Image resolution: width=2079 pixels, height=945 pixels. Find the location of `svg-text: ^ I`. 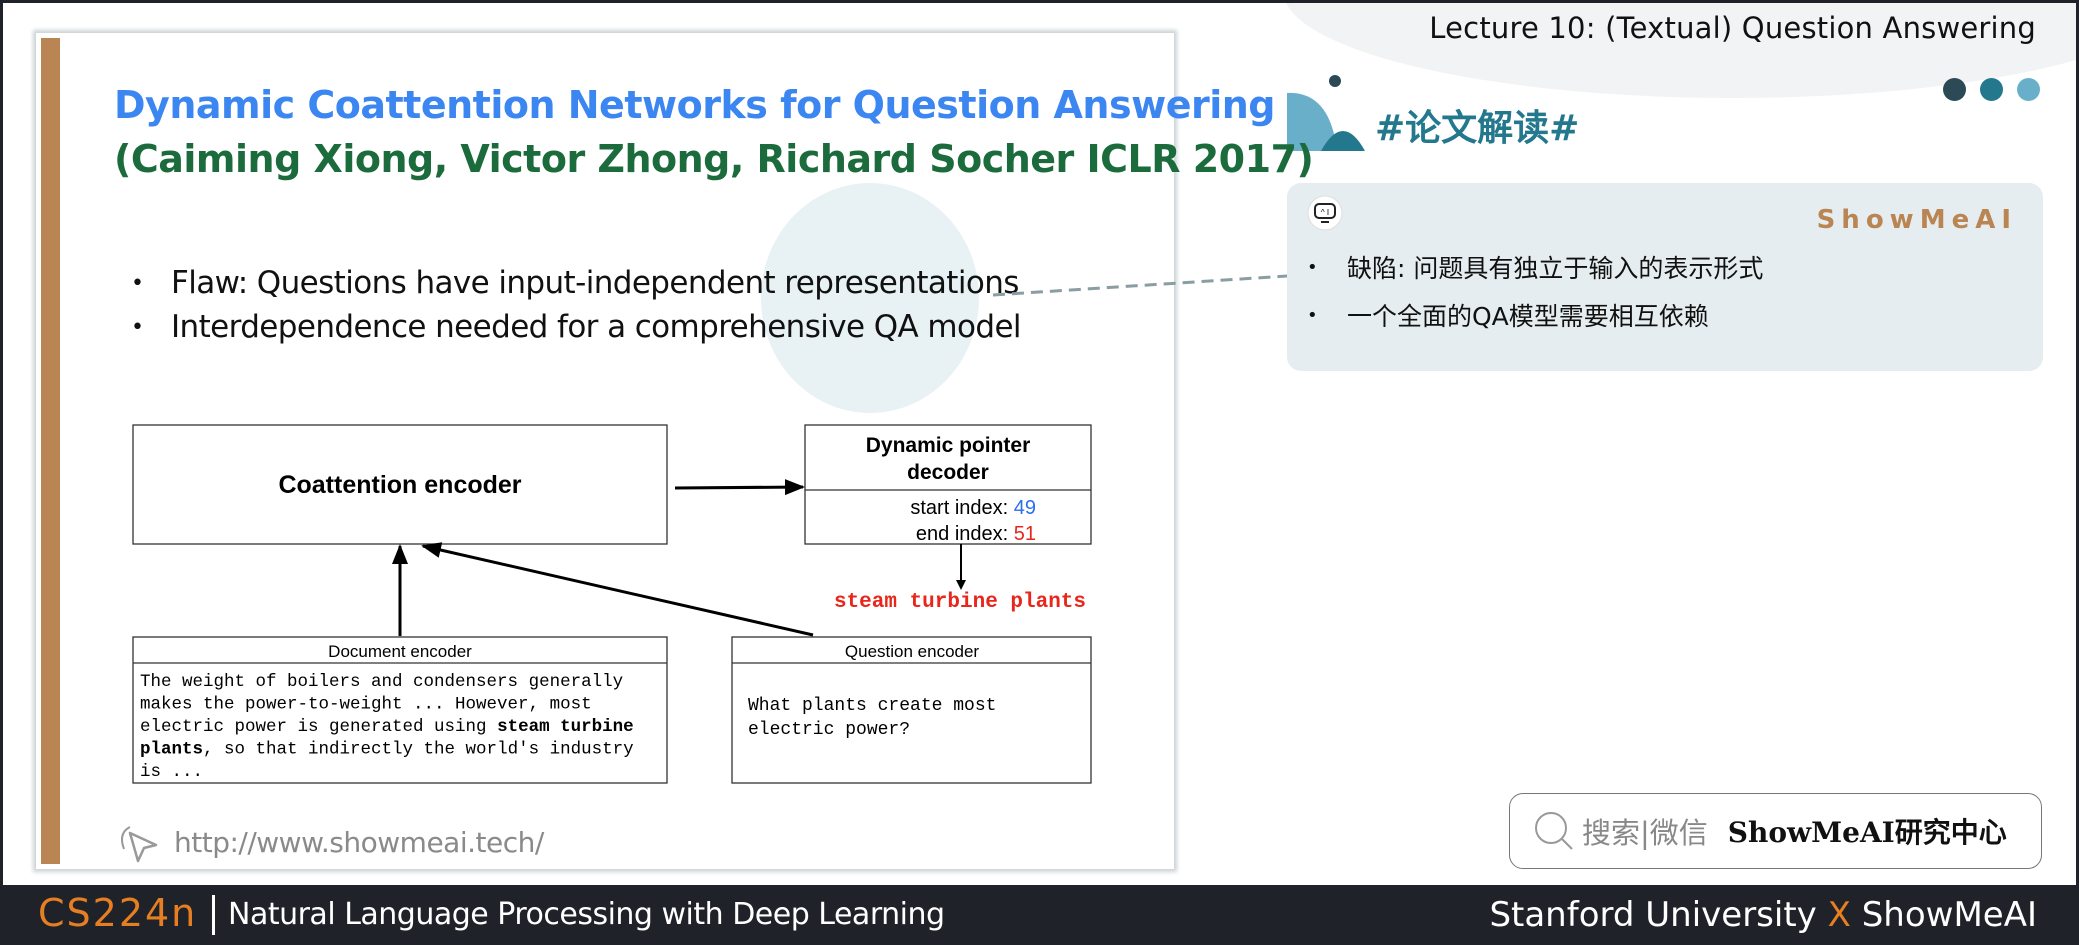

svg-text: ^ I is located at coordinates (1325, 212).